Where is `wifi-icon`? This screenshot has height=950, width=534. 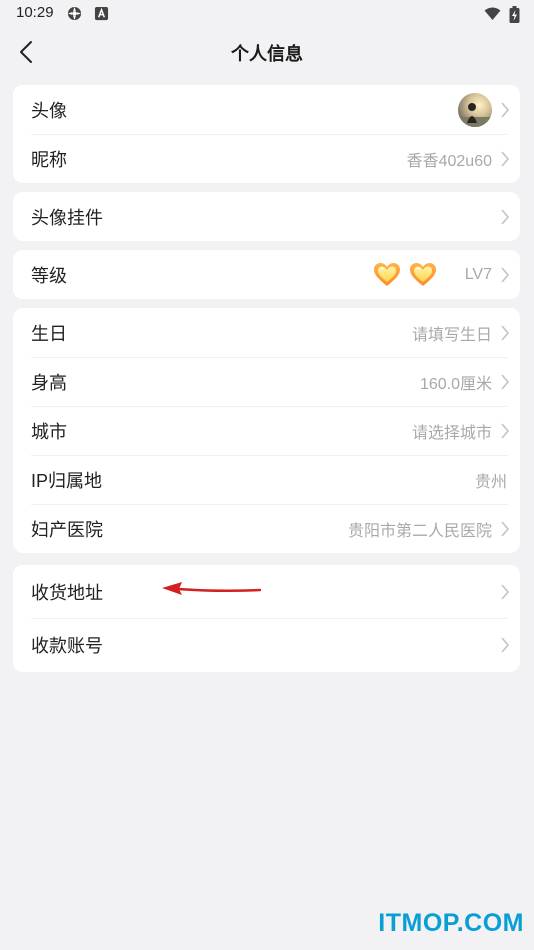
wifi-icon is located at coordinates (492, 13).